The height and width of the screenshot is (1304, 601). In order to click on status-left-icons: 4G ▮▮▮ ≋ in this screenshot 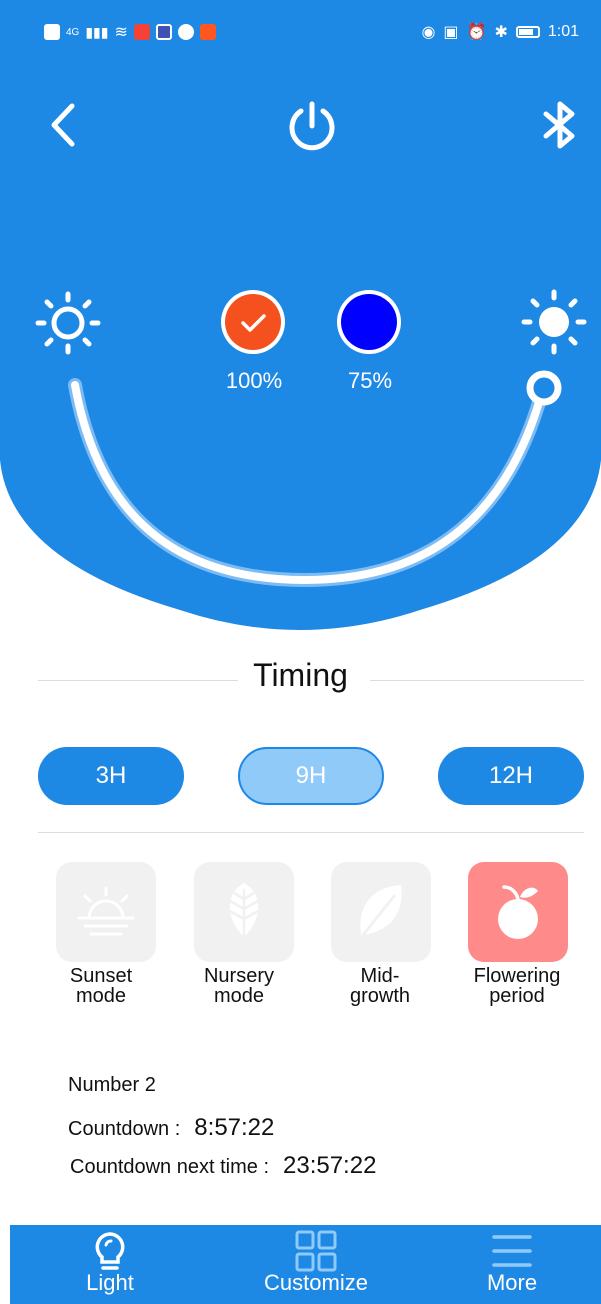, I will do `click(130, 32)`.